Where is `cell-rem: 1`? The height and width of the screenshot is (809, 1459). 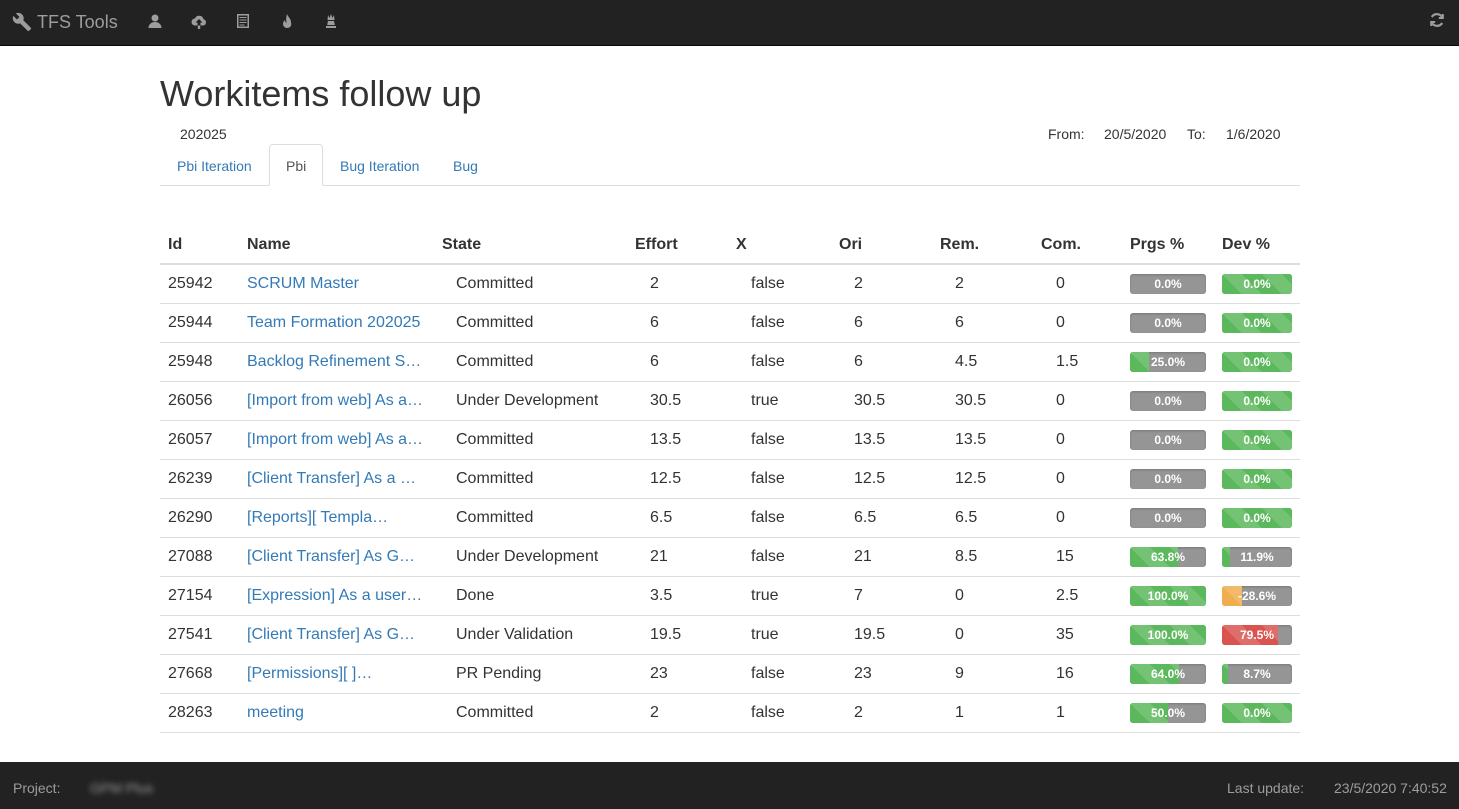 cell-rem: 1 is located at coordinates (959, 712).